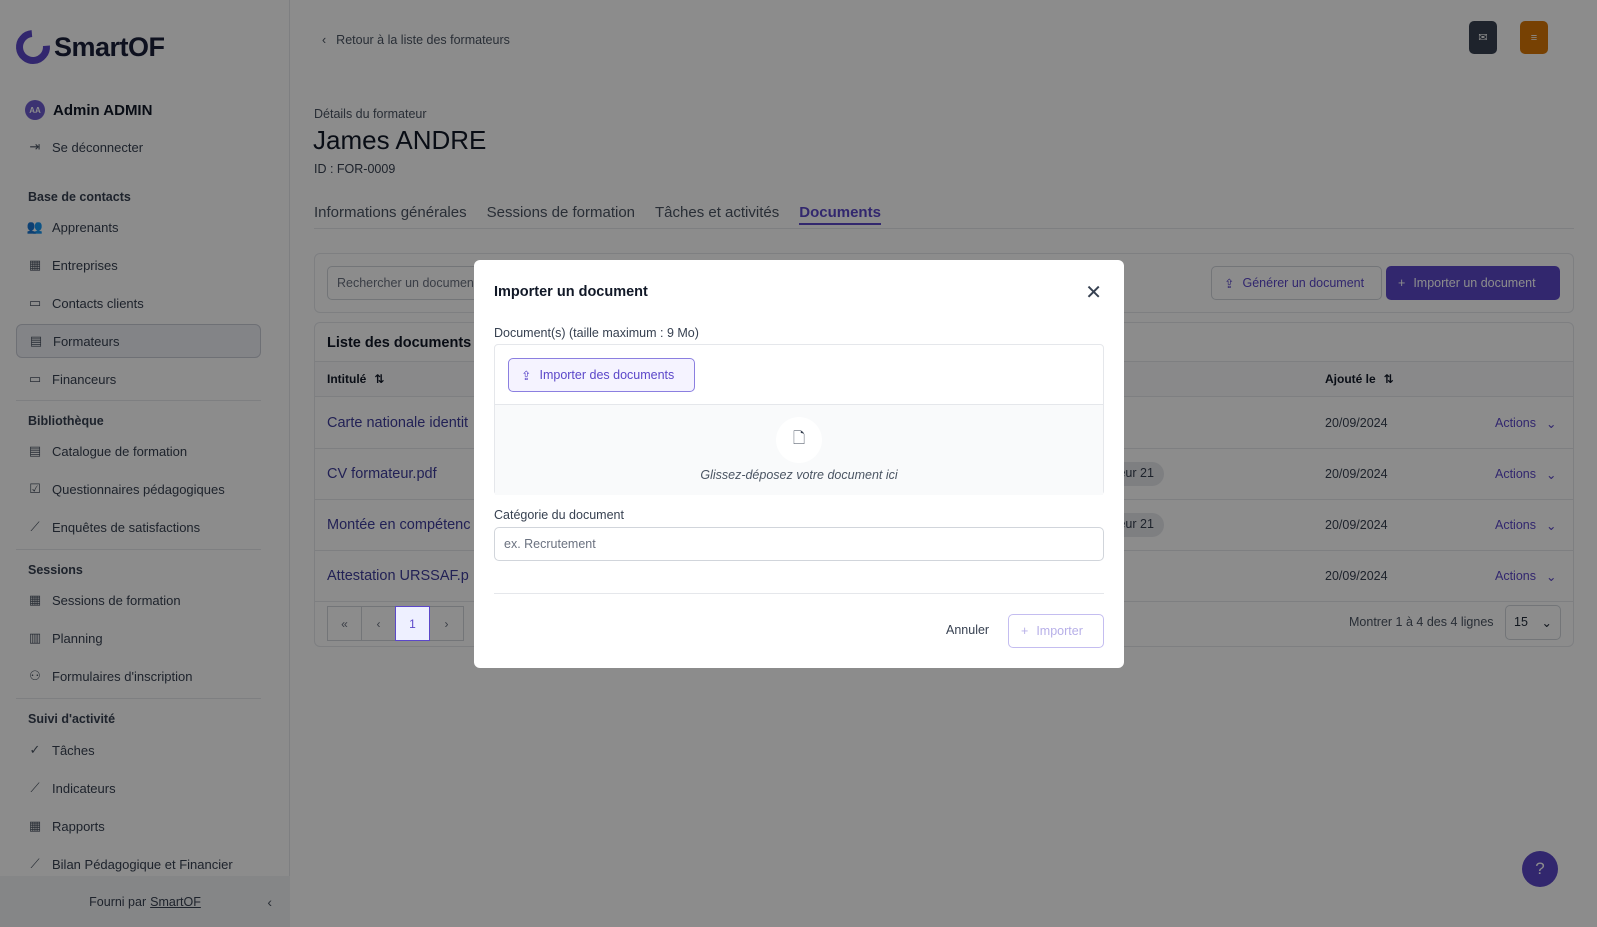  Describe the element at coordinates (596, 333) in the screenshot. I see `documents-label: Document(s) (taille maximum : 9 Mo)` at that location.